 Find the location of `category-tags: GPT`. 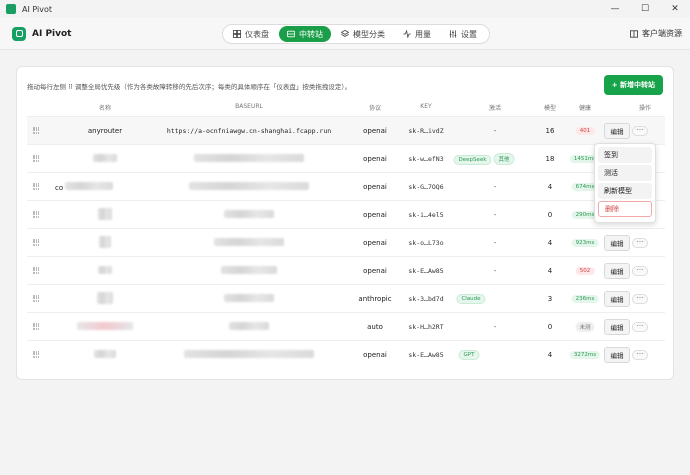

category-tags: GPT is located at coordinates (470, 354).